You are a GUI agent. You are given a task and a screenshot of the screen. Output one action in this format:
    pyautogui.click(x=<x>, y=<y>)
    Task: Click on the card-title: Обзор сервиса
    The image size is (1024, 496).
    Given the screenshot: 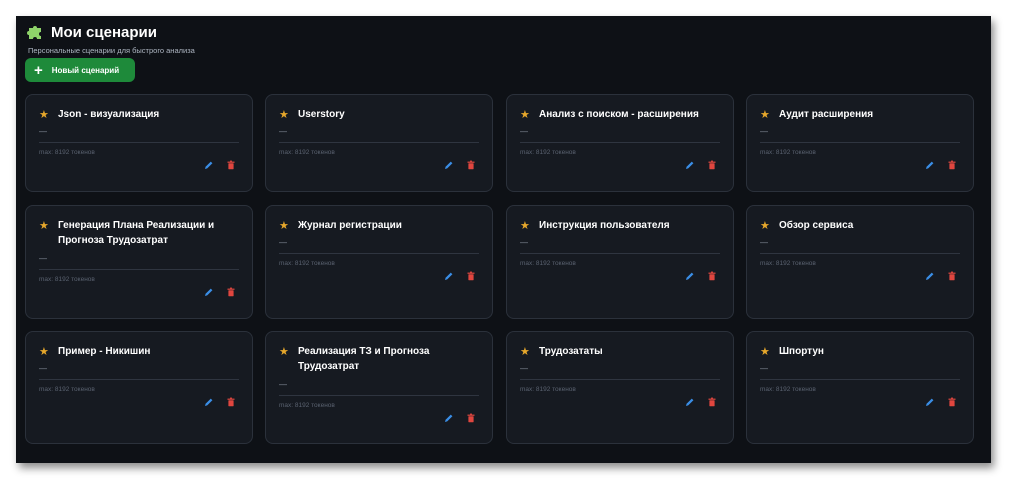 What is the action you would take?
    pyautogui.click(x=816, y=225)
    